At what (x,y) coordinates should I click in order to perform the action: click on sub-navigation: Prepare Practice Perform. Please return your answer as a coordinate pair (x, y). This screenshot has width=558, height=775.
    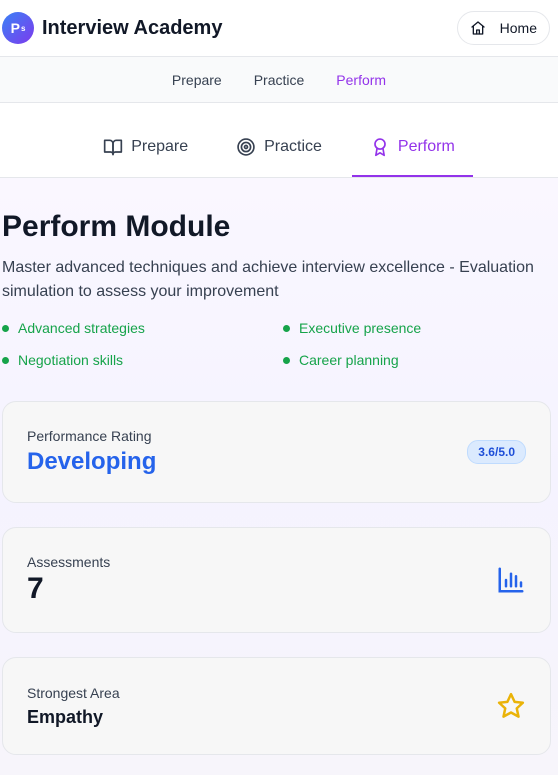
    Looking at the image, I should click on (279, 80).